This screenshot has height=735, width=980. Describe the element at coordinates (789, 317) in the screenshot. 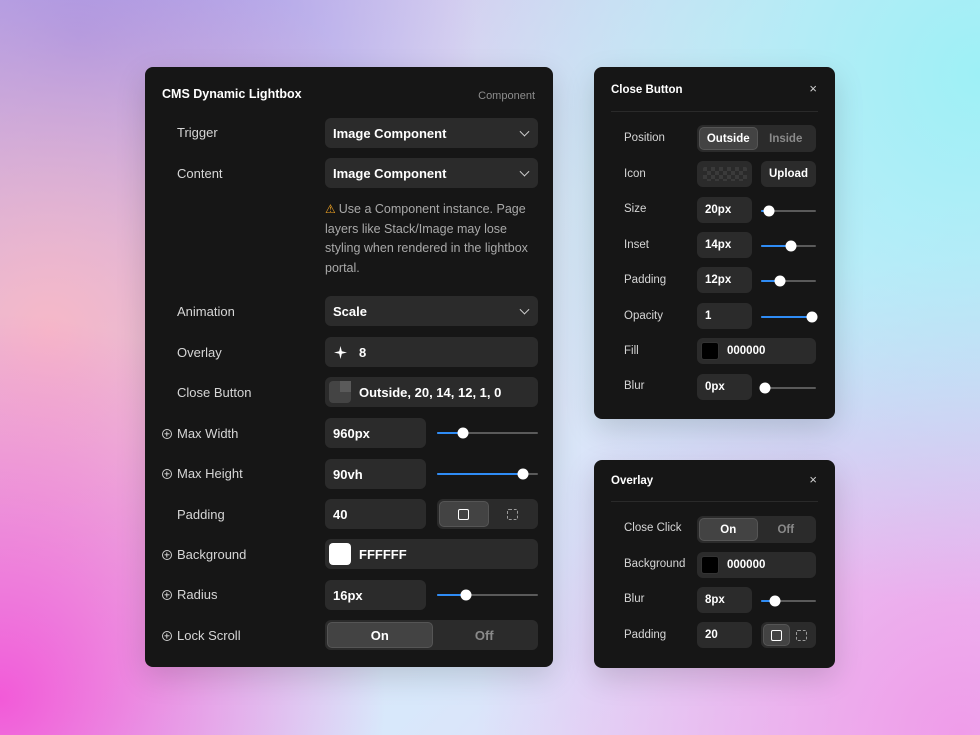

I see `opacity-slider` at that location.